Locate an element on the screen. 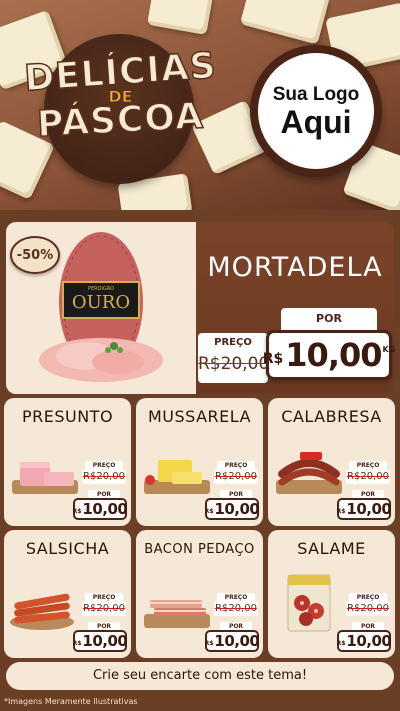 The image size is (400, 711). product-name: MUSSARELA is located at coordinates (199, 416).